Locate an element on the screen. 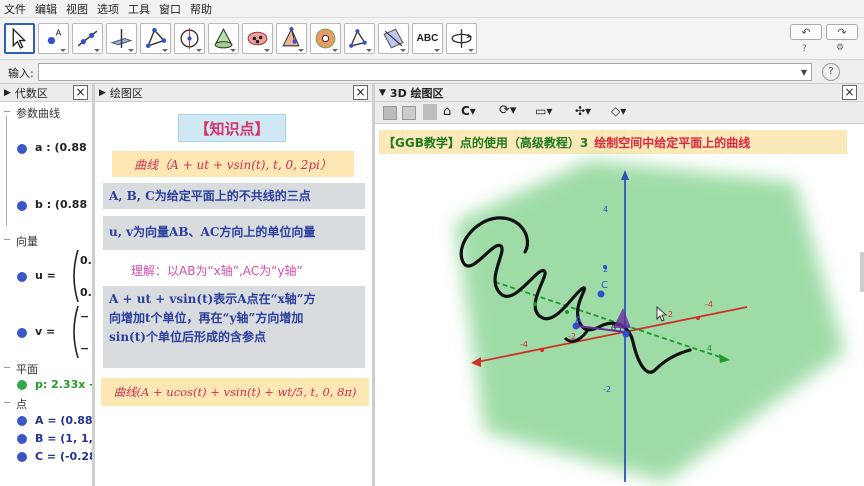 This screenshot has width=864, height=486. toolbar: A ABC ↶ ↷ ? ⚙ is located at coordinates (432, 39).